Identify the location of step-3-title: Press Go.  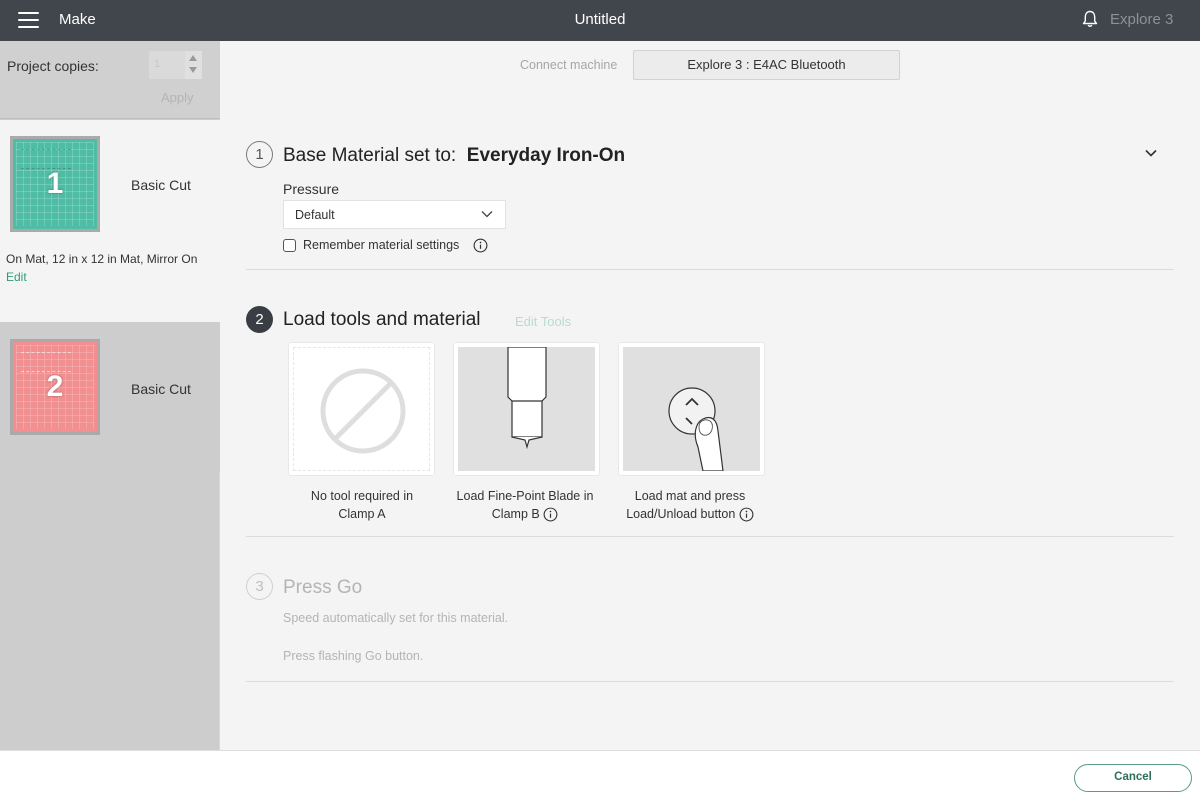
(323, 587).